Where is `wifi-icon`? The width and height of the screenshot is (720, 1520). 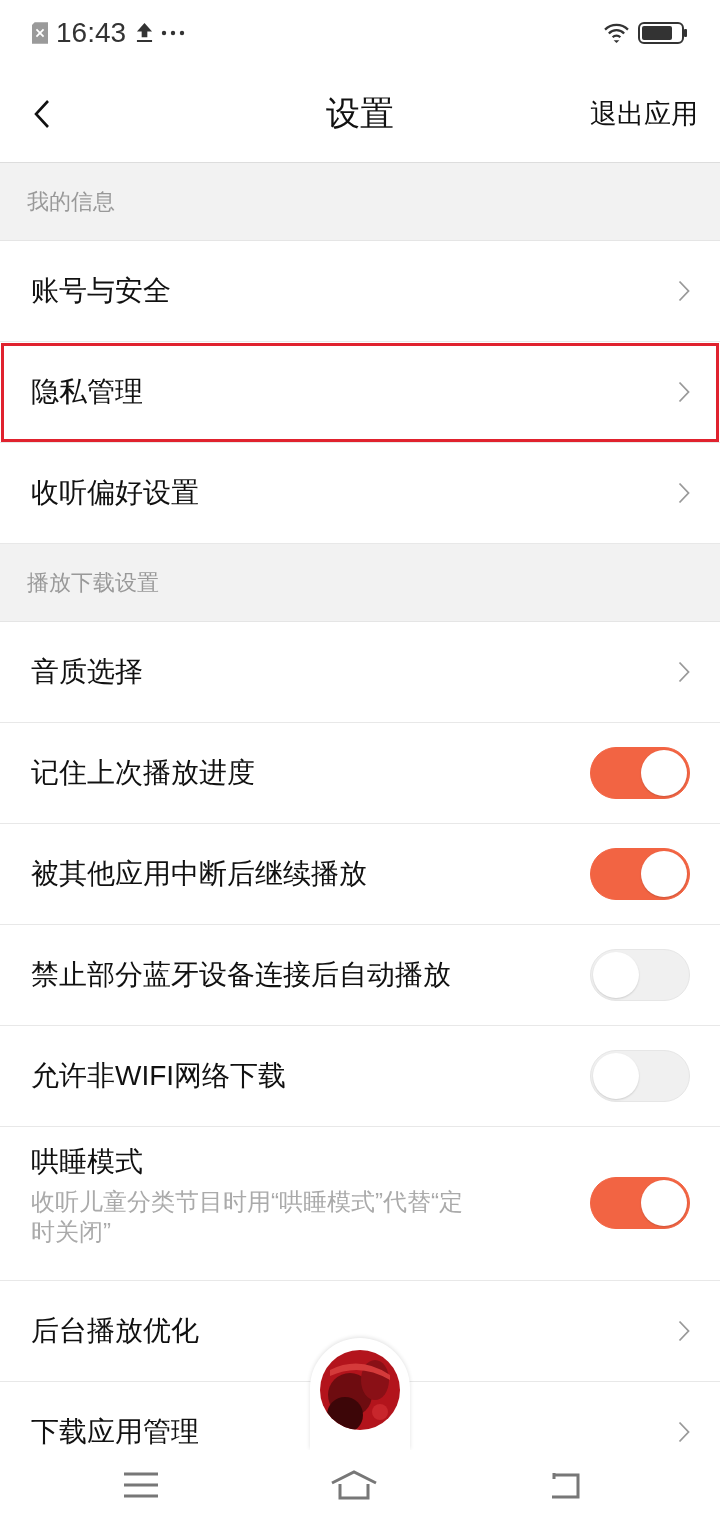 wifi-icon is located at coordinates (616, 32).